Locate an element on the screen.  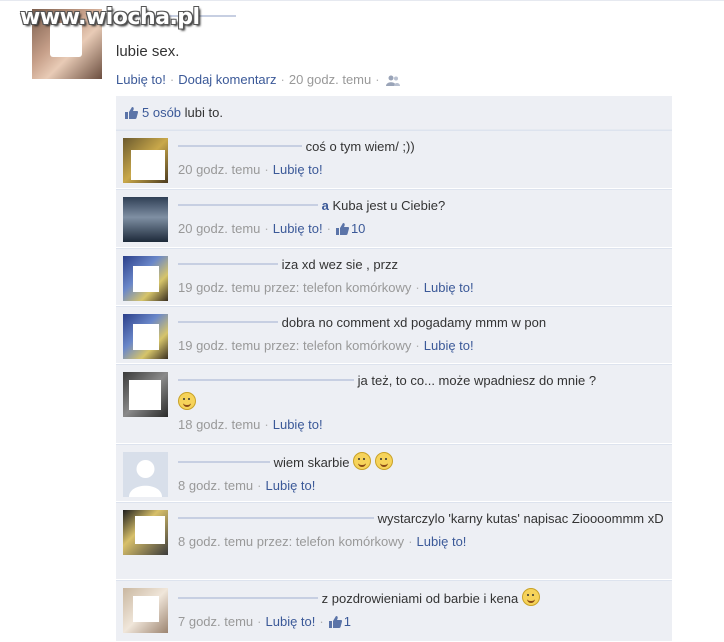
audience-icon is located at coordinates (392, 81).